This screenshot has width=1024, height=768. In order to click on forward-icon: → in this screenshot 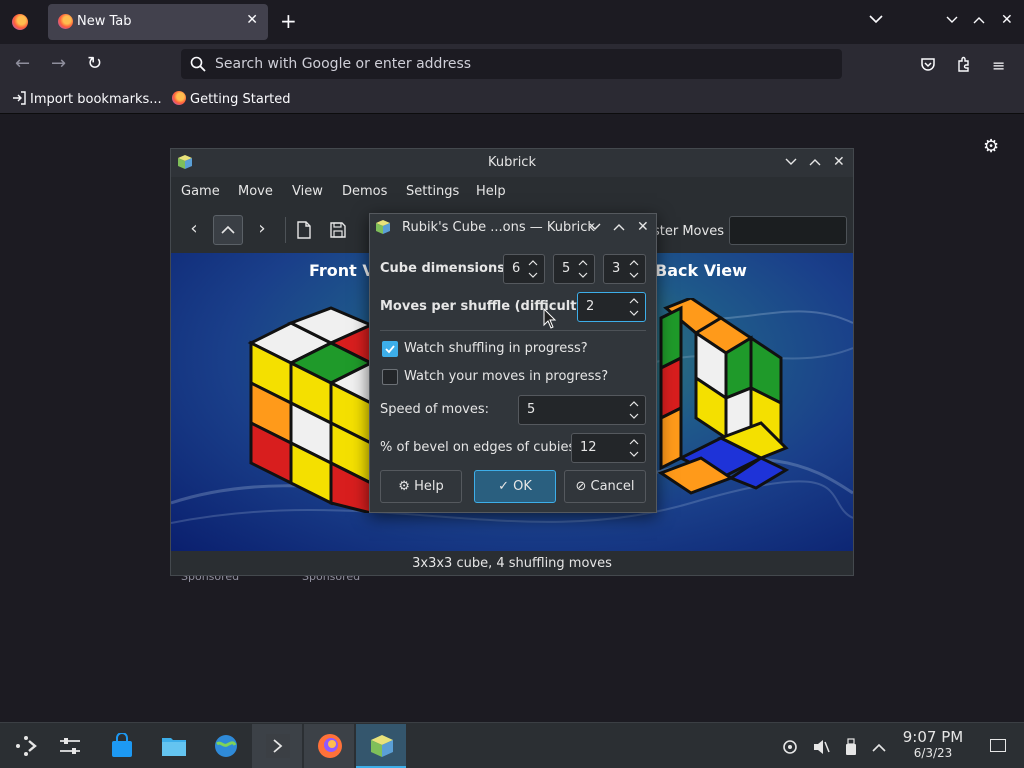, I will do `click(58, 64)`.